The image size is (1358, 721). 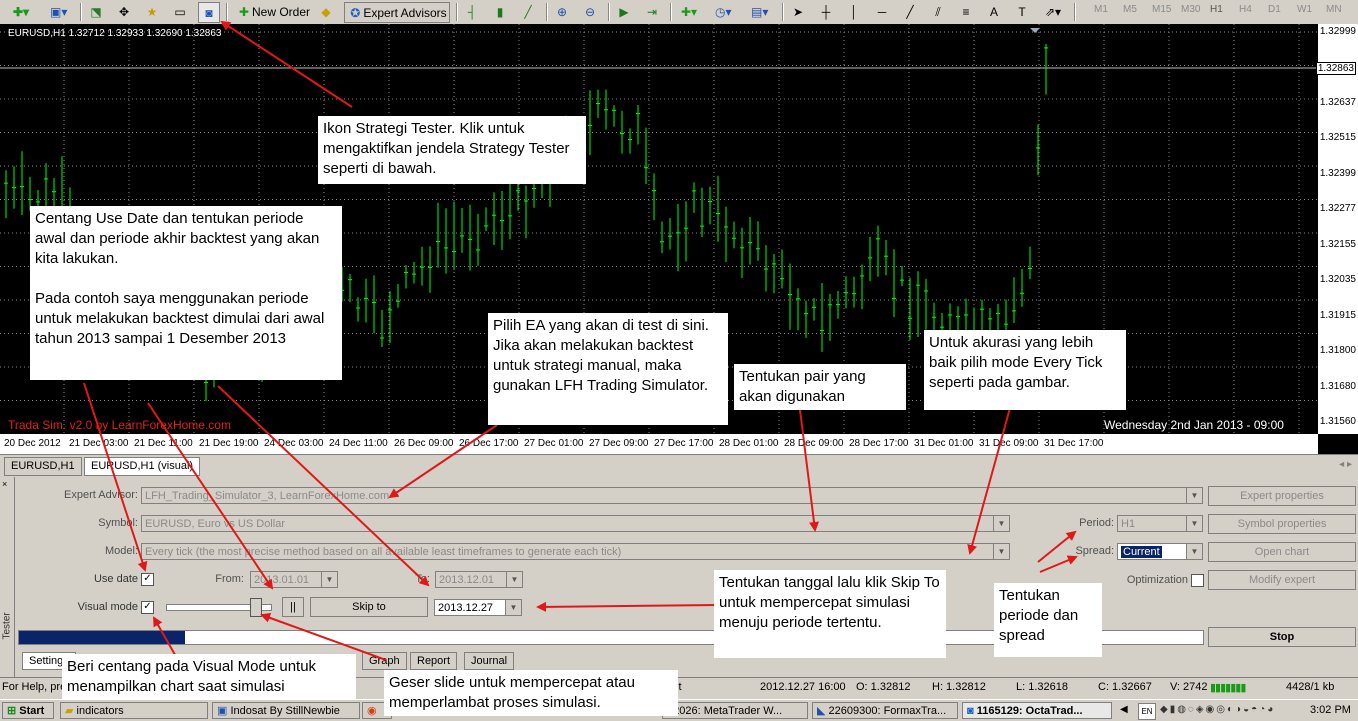 What do you see at coordinates (590, 11) in the screenshot?
I see `zoom-out-button: ⊖` at bounding box center [590, 11].